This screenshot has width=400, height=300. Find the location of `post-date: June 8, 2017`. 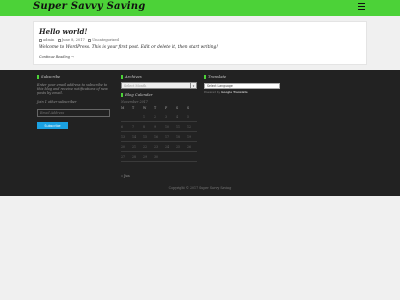

post-date: June 8, 2017 is located at coordinates (73, 40).